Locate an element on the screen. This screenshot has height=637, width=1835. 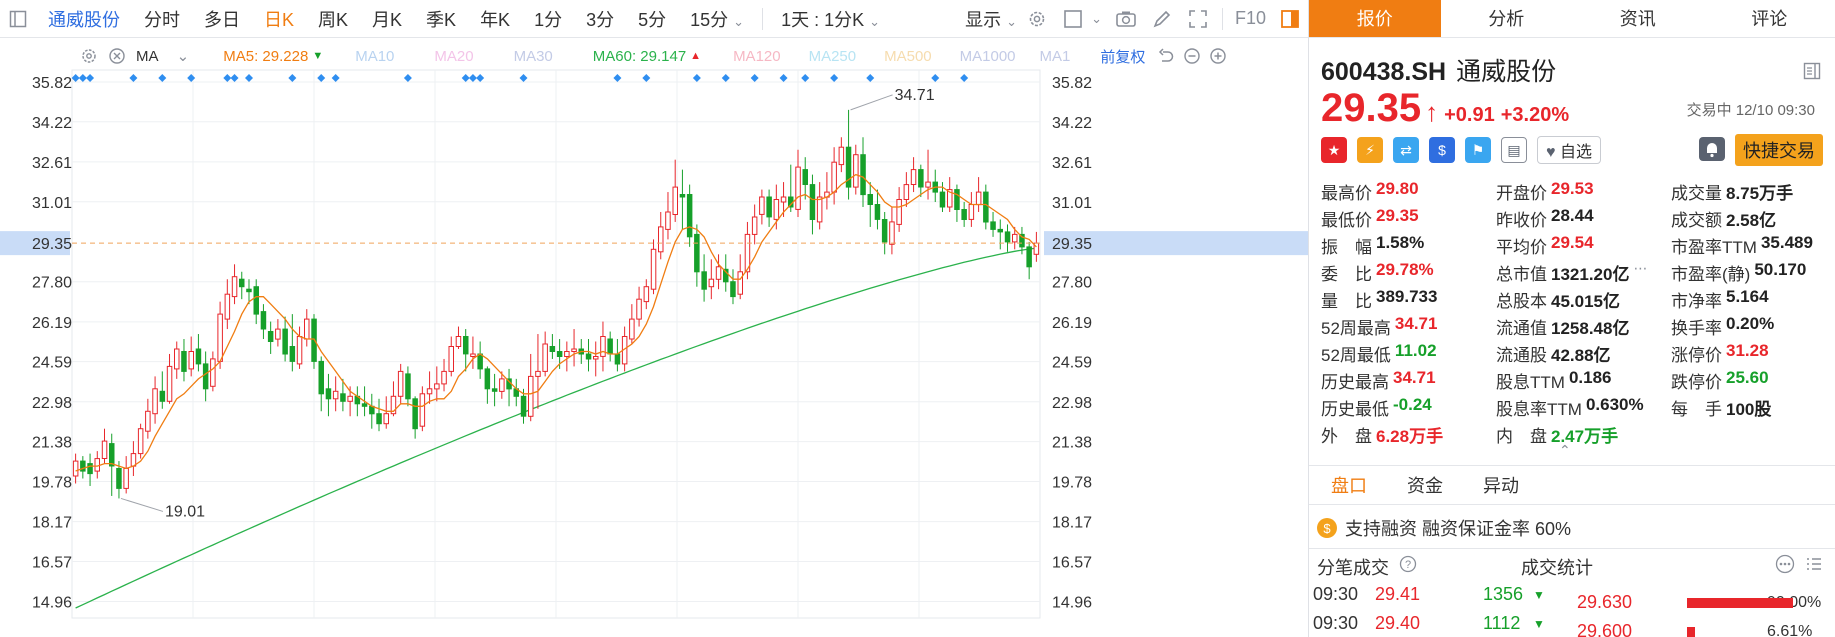
dollar-icon: $ is located at coordinates (1442, 150).